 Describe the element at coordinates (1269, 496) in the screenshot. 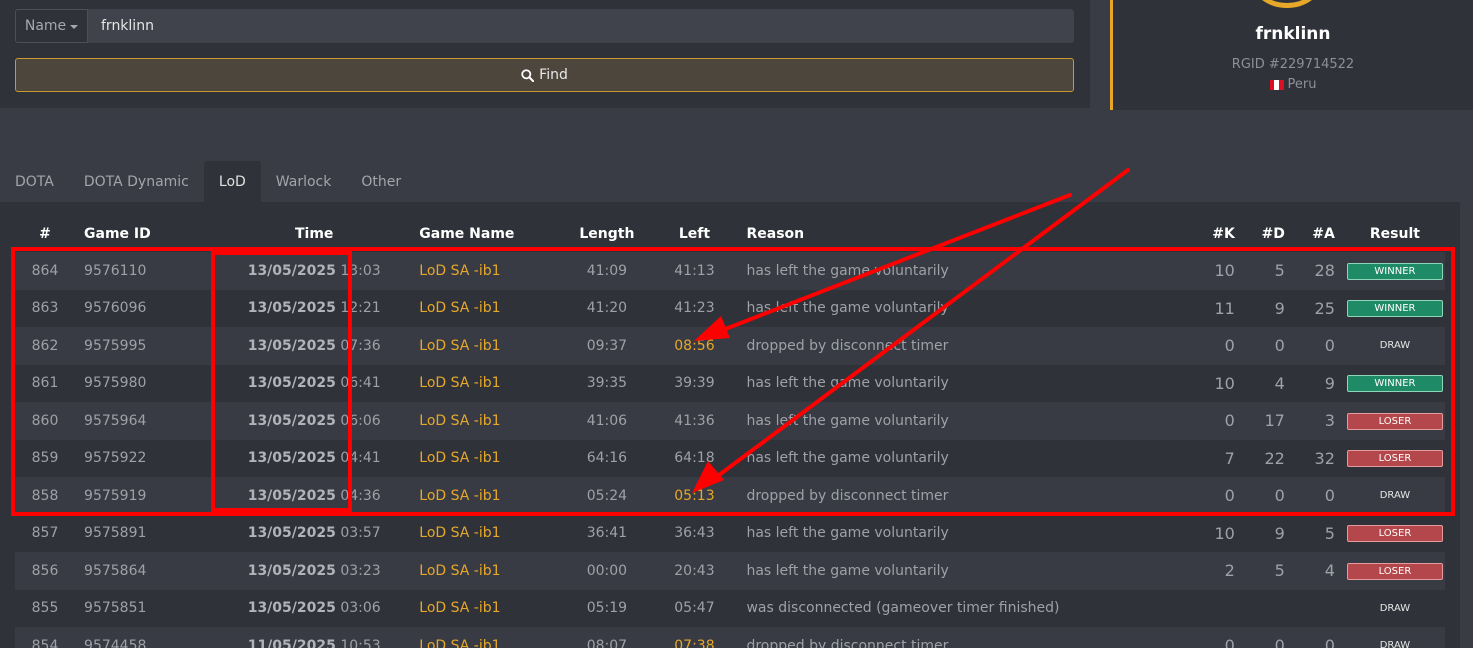

I see `row-deaths: 0` at that location.